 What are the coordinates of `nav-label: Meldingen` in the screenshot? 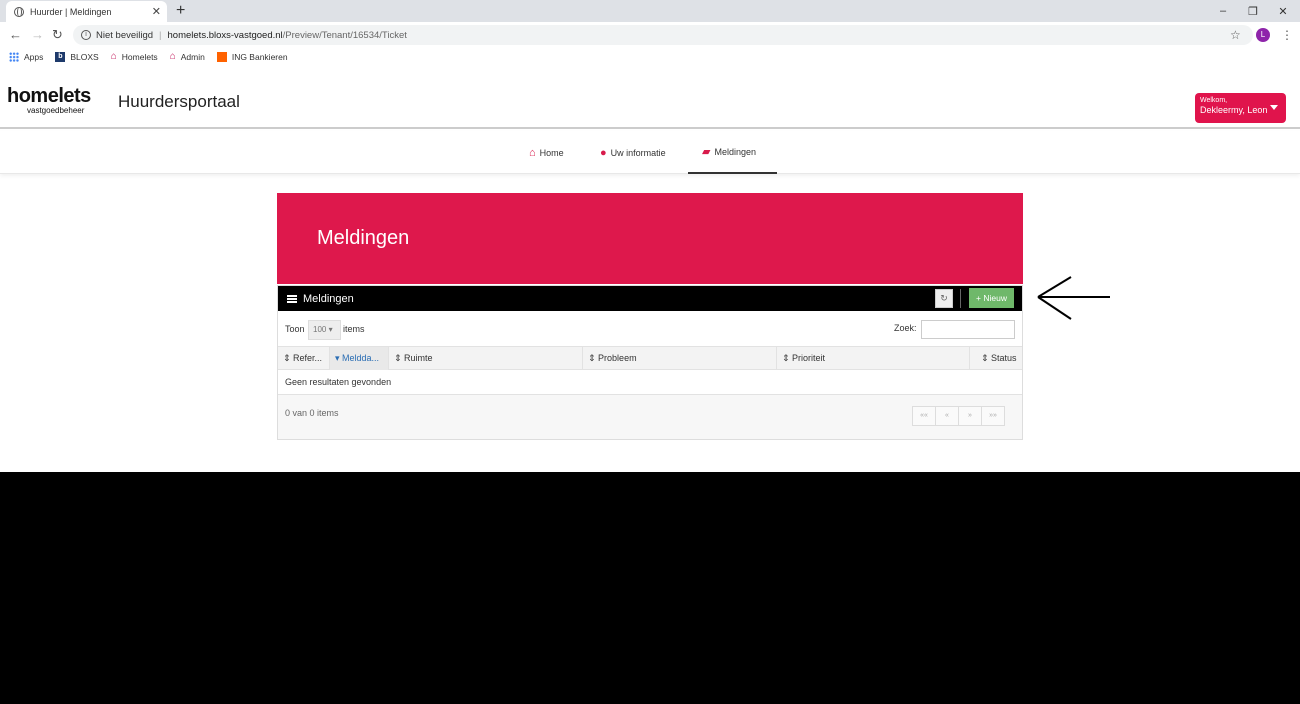 It's located at (735, 151).